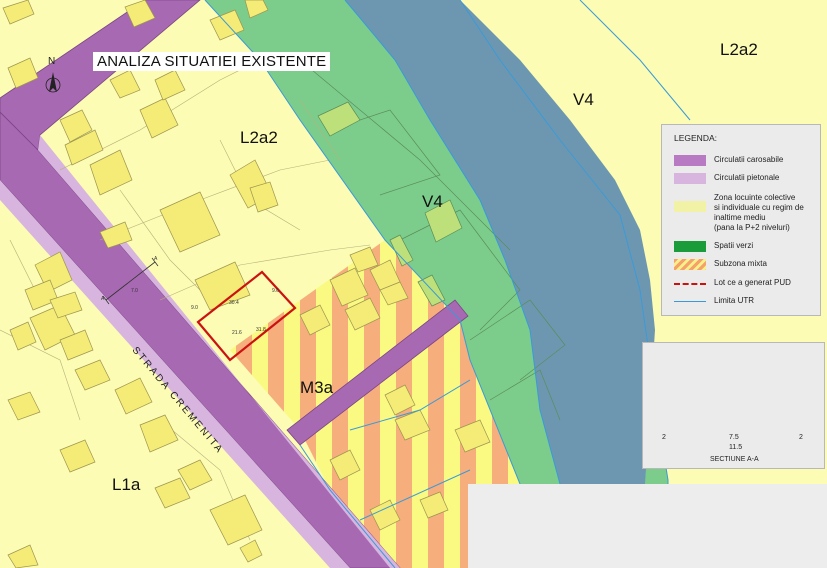 The width and height of the screenshot is (827, 568). Describe the element at coordinates (583, 99) in the screenshot. I see `zone-label-v4-river: V4` at that location.